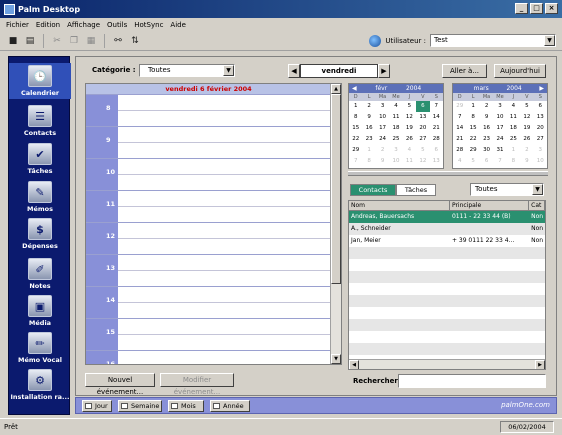 This screenshot has width=562, height=435. I want to click on table-row: Jan, Meier + 39 0111 22 33 4... Non, so click(447, 241).